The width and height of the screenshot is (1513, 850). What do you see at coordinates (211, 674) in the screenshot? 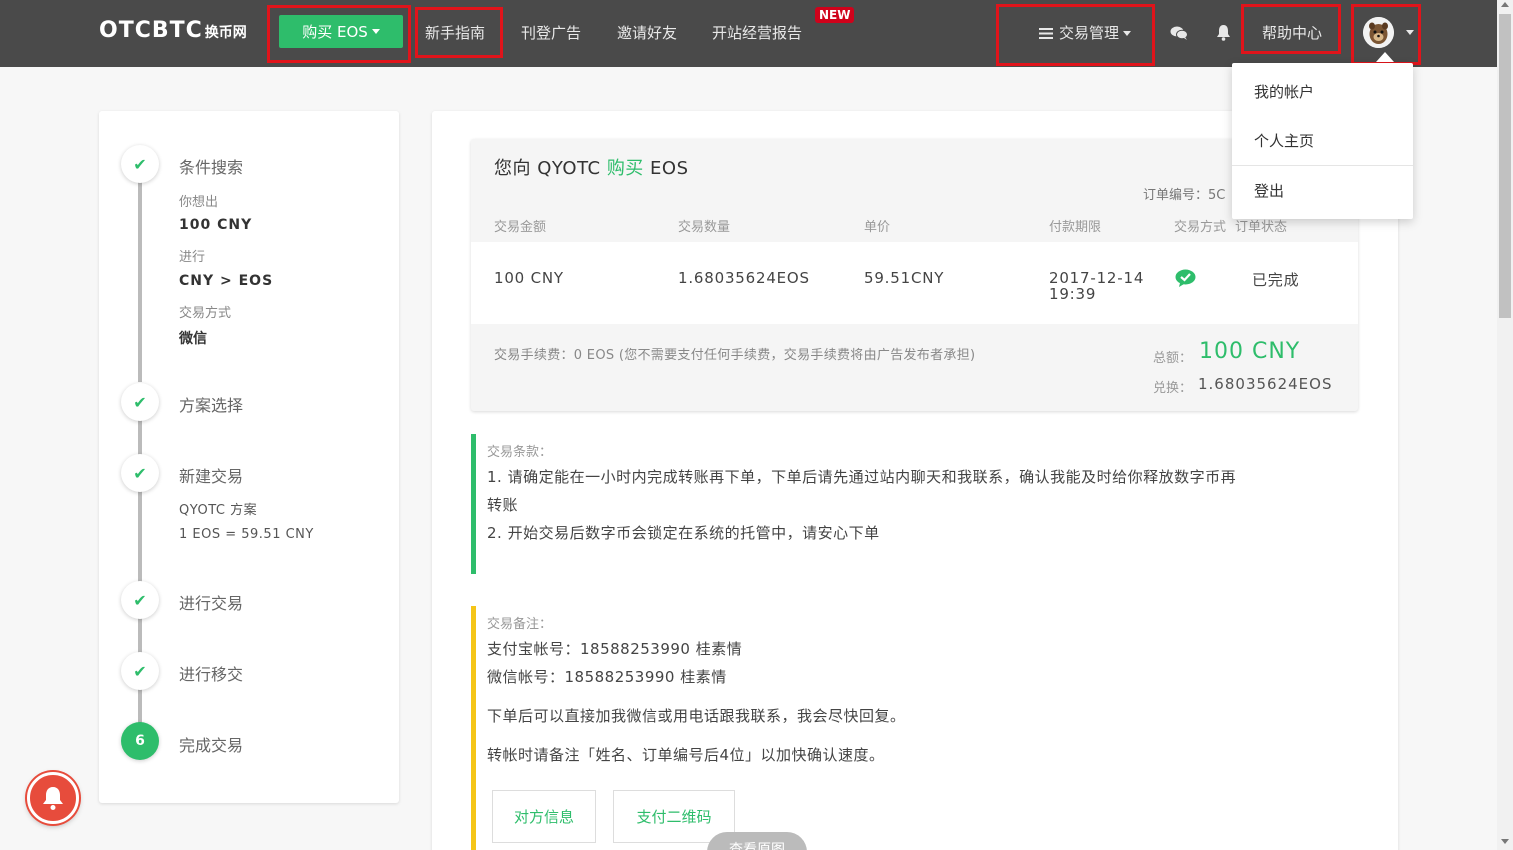
I see `step-title: 进行移交` at bounding box center [211, 674].